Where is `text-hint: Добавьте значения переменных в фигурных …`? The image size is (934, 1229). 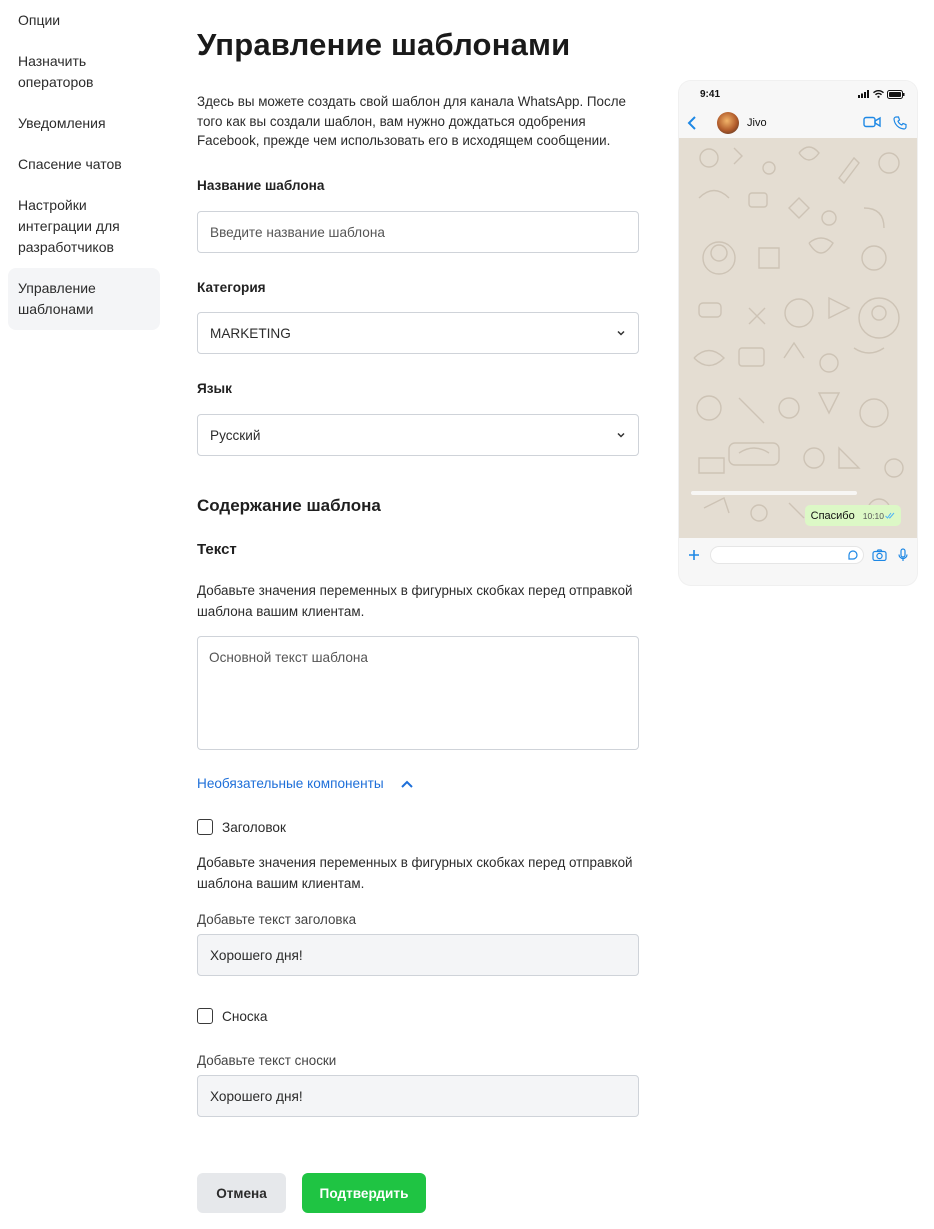
text-hint: Добавьте значения переменных в фигурных … is located at coordinates (415, 601).